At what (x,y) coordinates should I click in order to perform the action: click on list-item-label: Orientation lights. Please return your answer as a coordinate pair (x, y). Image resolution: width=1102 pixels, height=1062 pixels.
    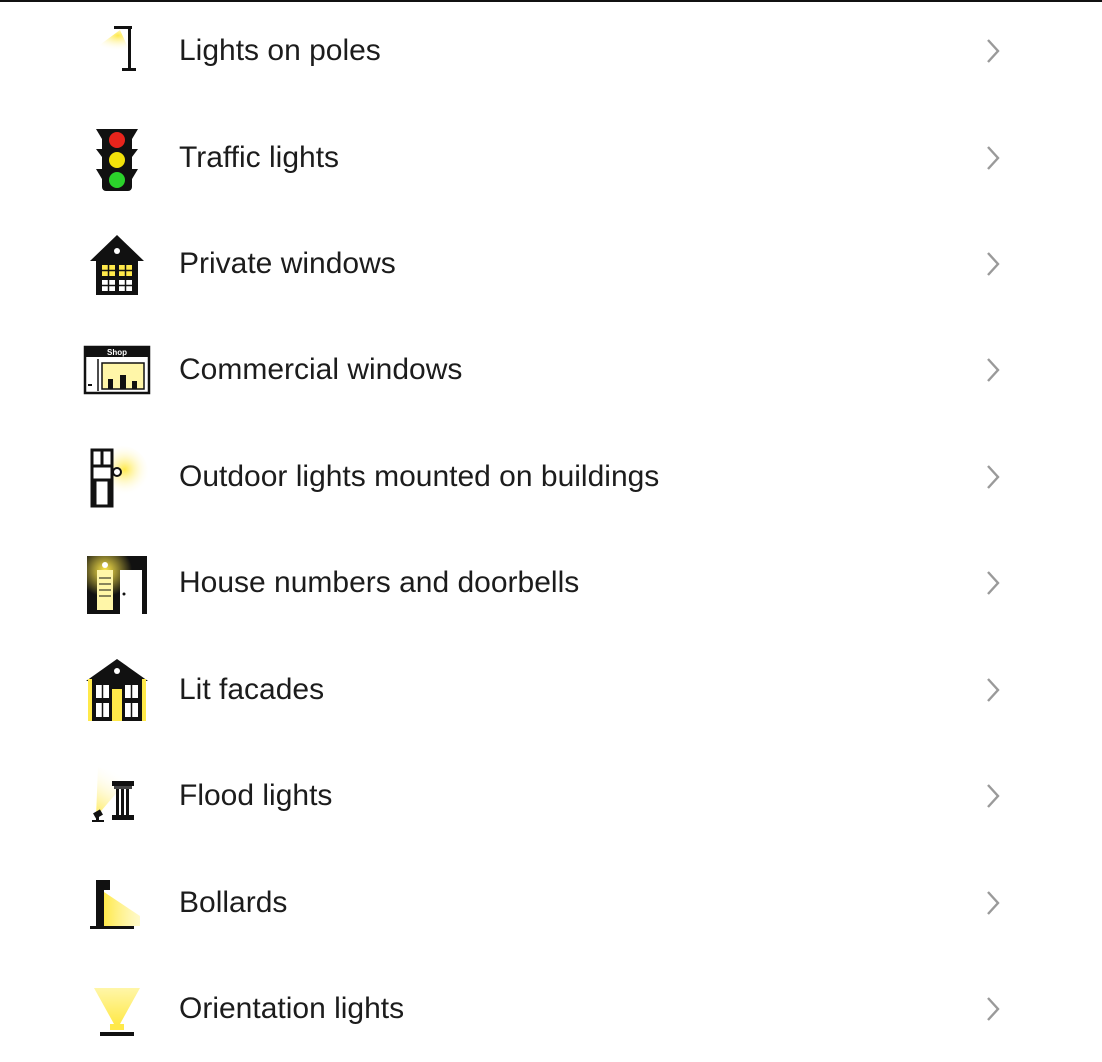
    Looking at the image, I should click on (292, 1008).